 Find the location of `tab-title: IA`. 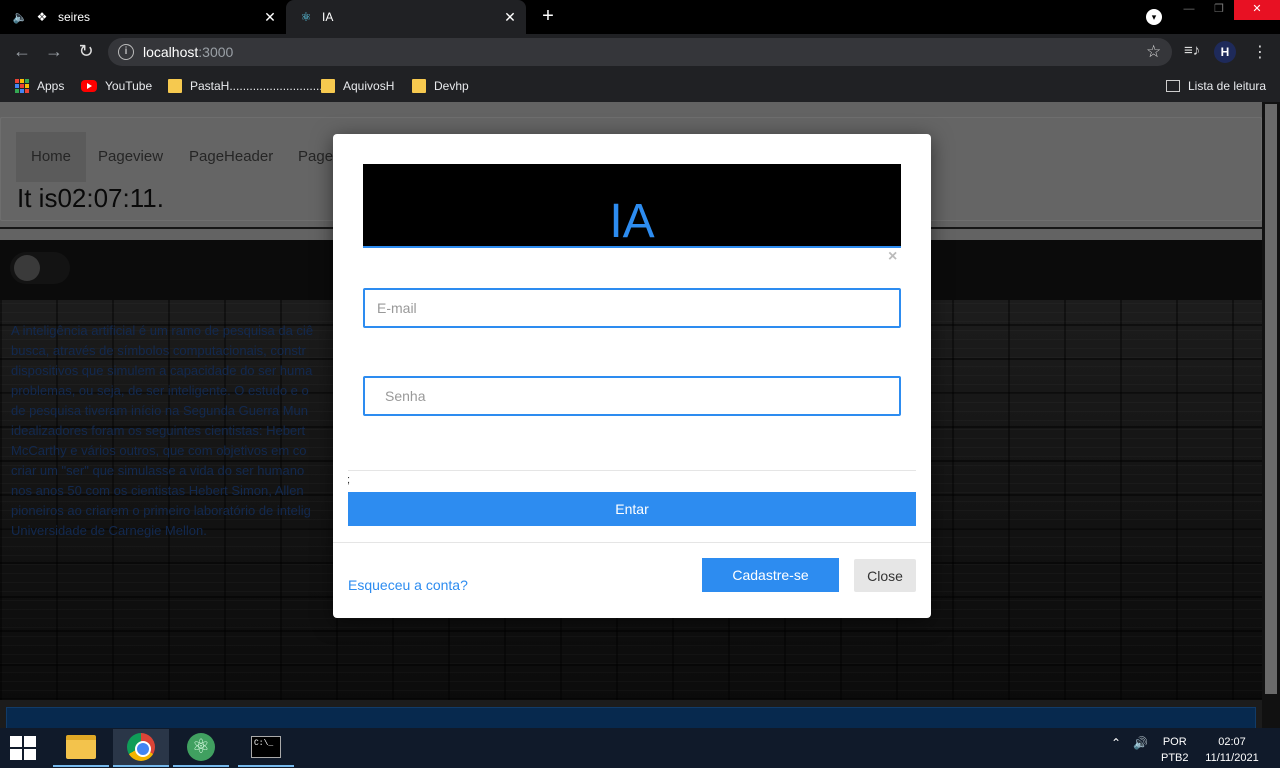

tab-title: IA is located at coordinates (328, 17).